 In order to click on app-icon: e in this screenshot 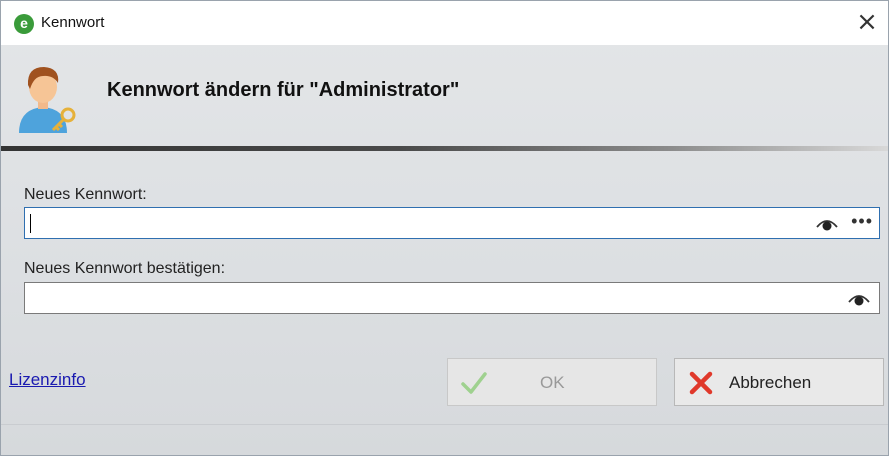, I will do `click(24, 24)`.